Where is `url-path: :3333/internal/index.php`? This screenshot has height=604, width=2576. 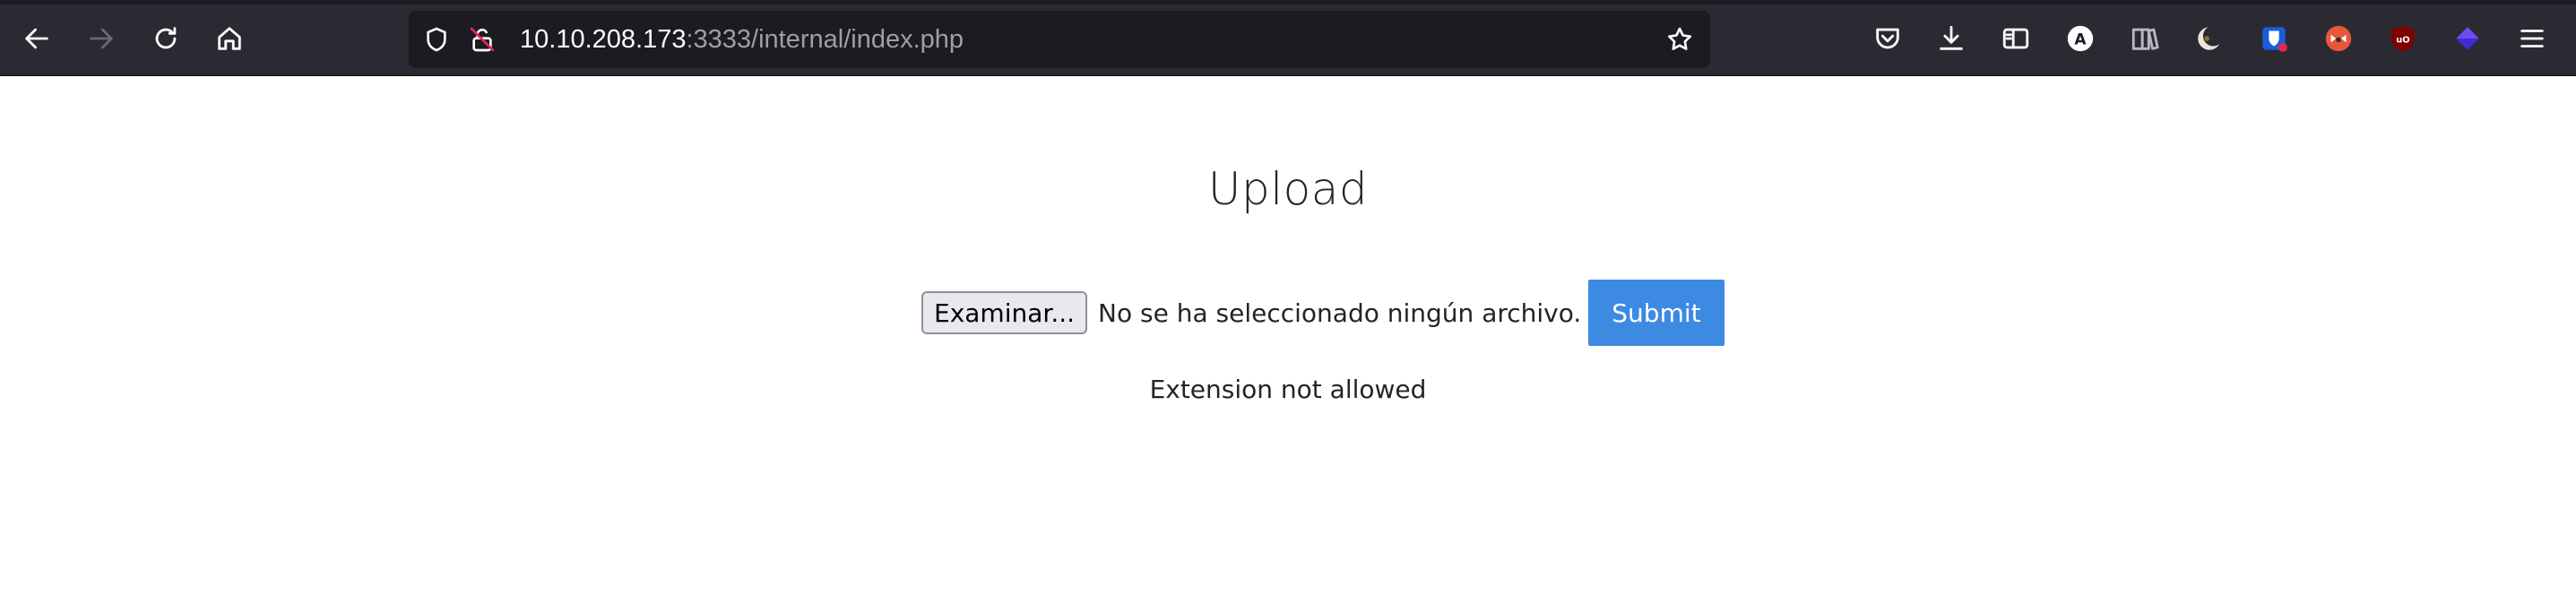
url-path: :3333/internal/index.php is located at coordinates (825, 39).